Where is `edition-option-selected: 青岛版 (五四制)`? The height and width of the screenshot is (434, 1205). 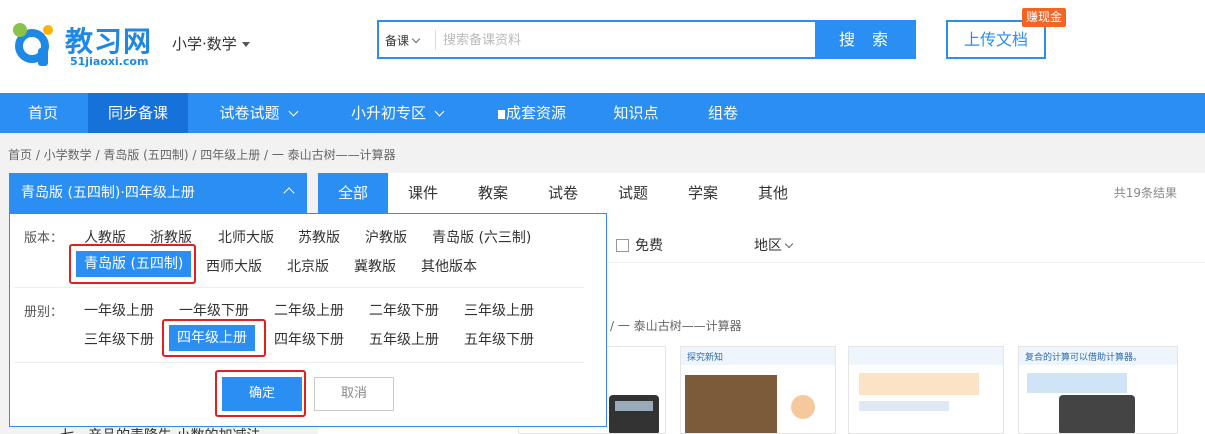 edition-option-selected: 青岛版 (五四制) is located at coordinates (134, 264).